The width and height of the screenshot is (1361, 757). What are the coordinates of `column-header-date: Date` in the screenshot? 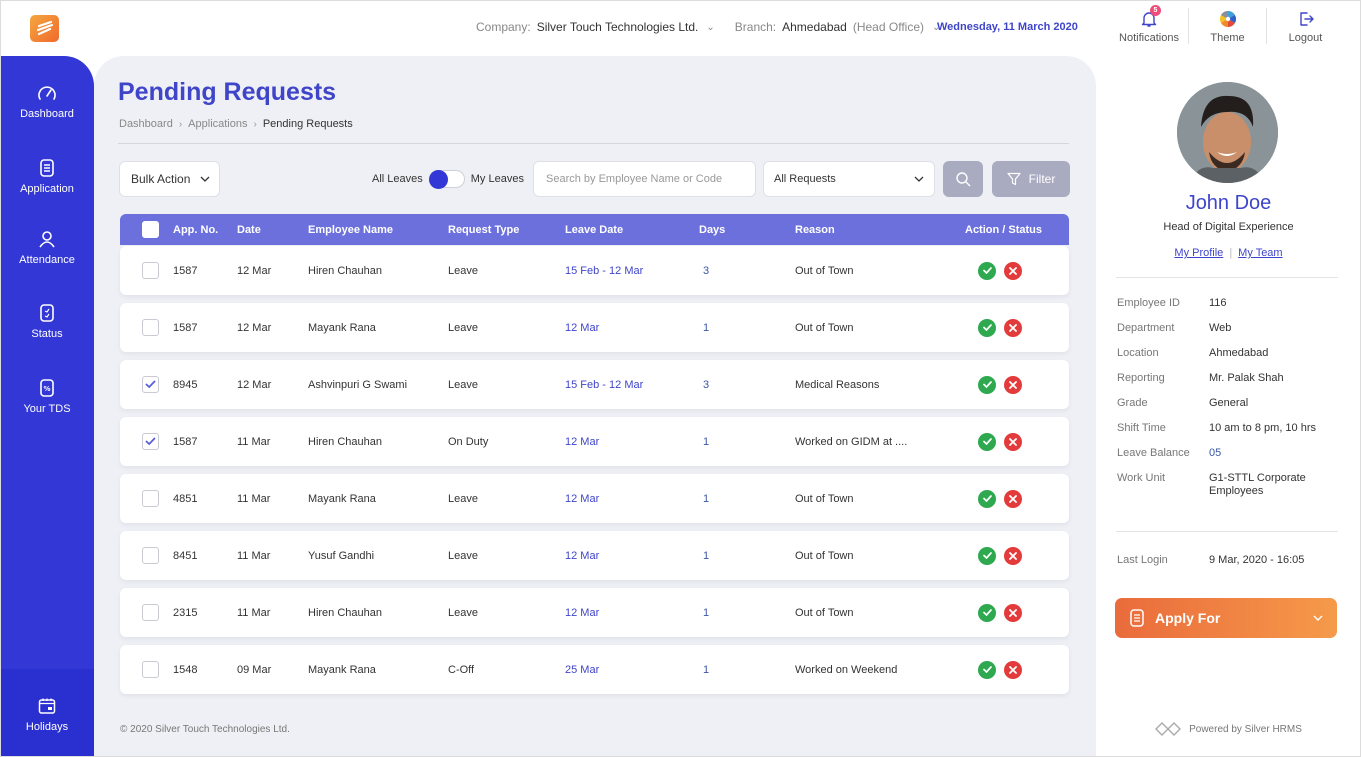 It's located at (249, 229).